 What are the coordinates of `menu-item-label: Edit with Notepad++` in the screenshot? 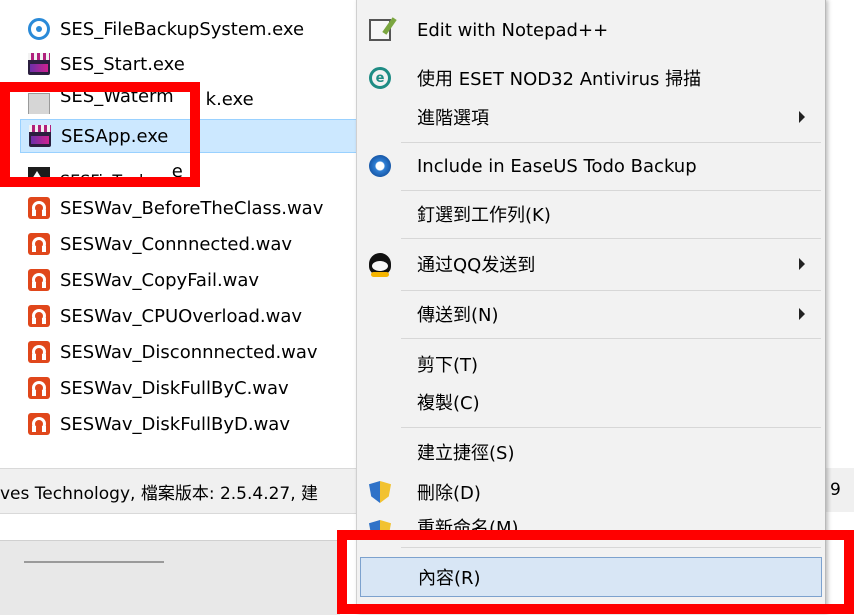 It's located at (513, 30).